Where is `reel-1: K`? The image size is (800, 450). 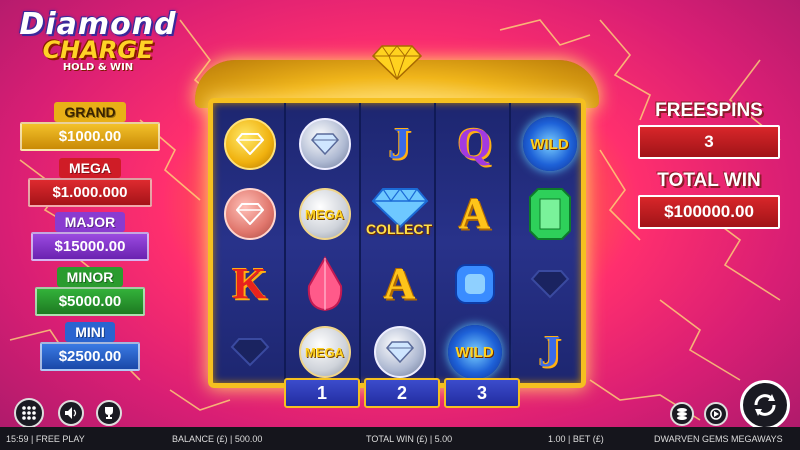 reel-1: K is located at coordinates (249, 243).